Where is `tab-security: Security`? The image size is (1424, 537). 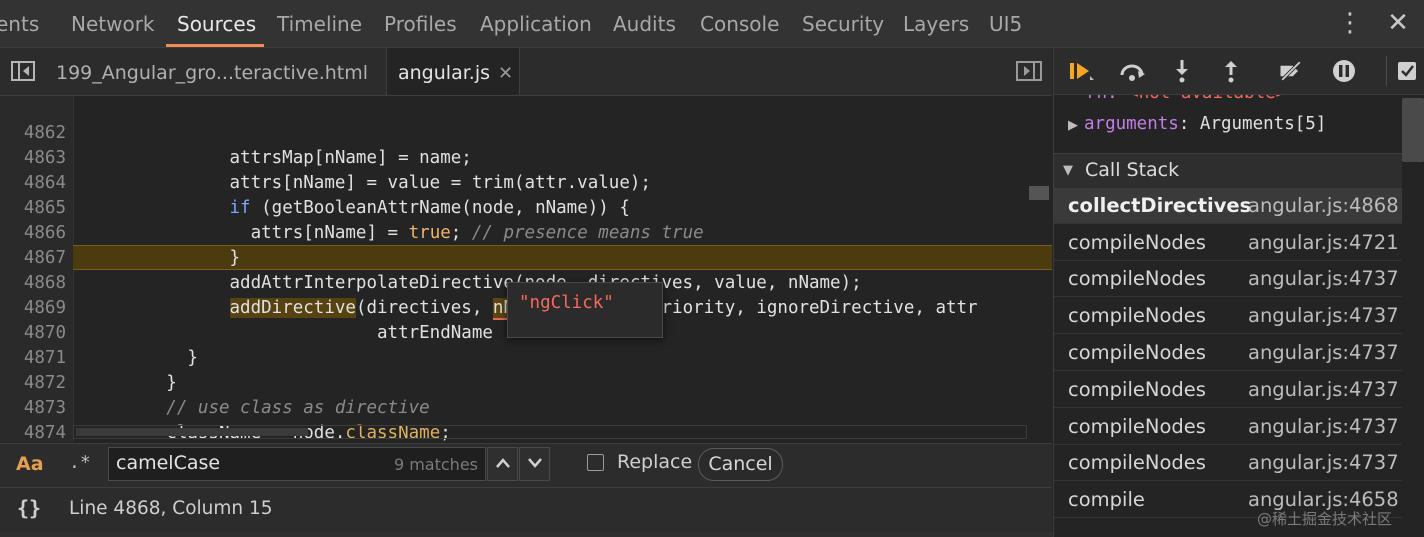 tab-security: Security is located at coordinates (843, 23).